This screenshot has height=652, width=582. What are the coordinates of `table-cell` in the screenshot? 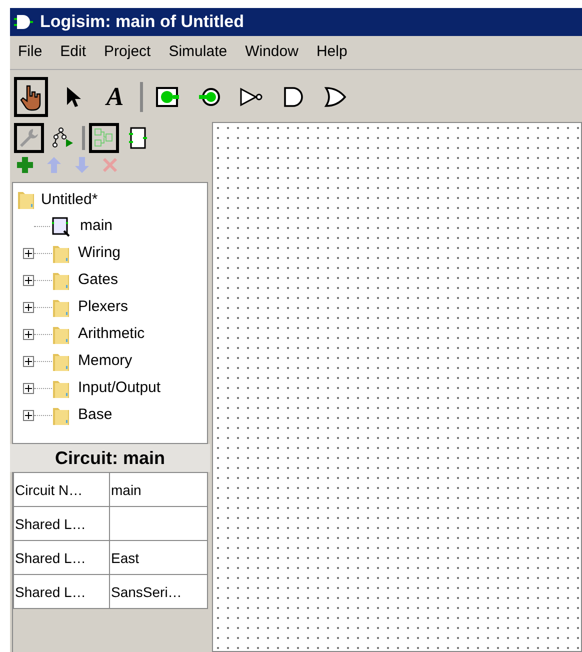 It's located at (159, 524).